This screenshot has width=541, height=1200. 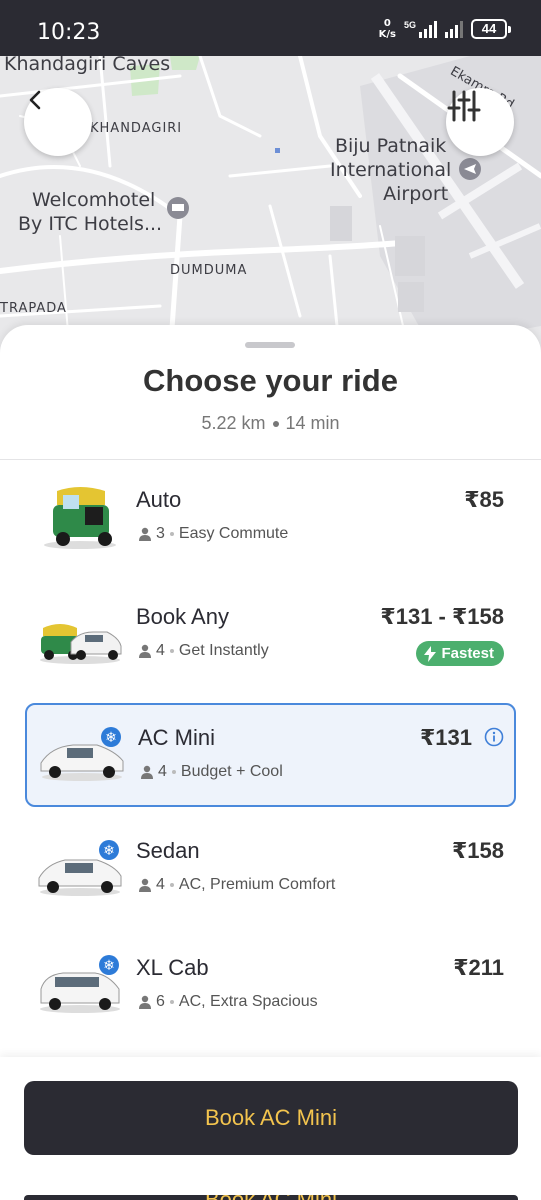 What do you see at coordinates (460, 653) in the screenshot?
I see `fastest-badge: Fastest` at bounding box center [460, 653].